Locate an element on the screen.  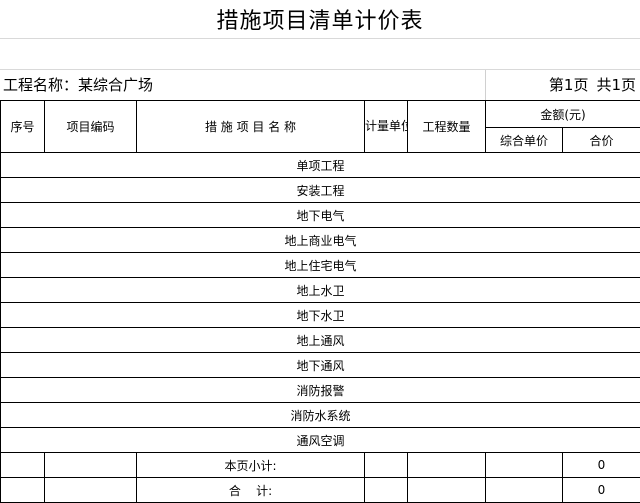
section-label: 安装工程 is located at coordinates (320, 190).